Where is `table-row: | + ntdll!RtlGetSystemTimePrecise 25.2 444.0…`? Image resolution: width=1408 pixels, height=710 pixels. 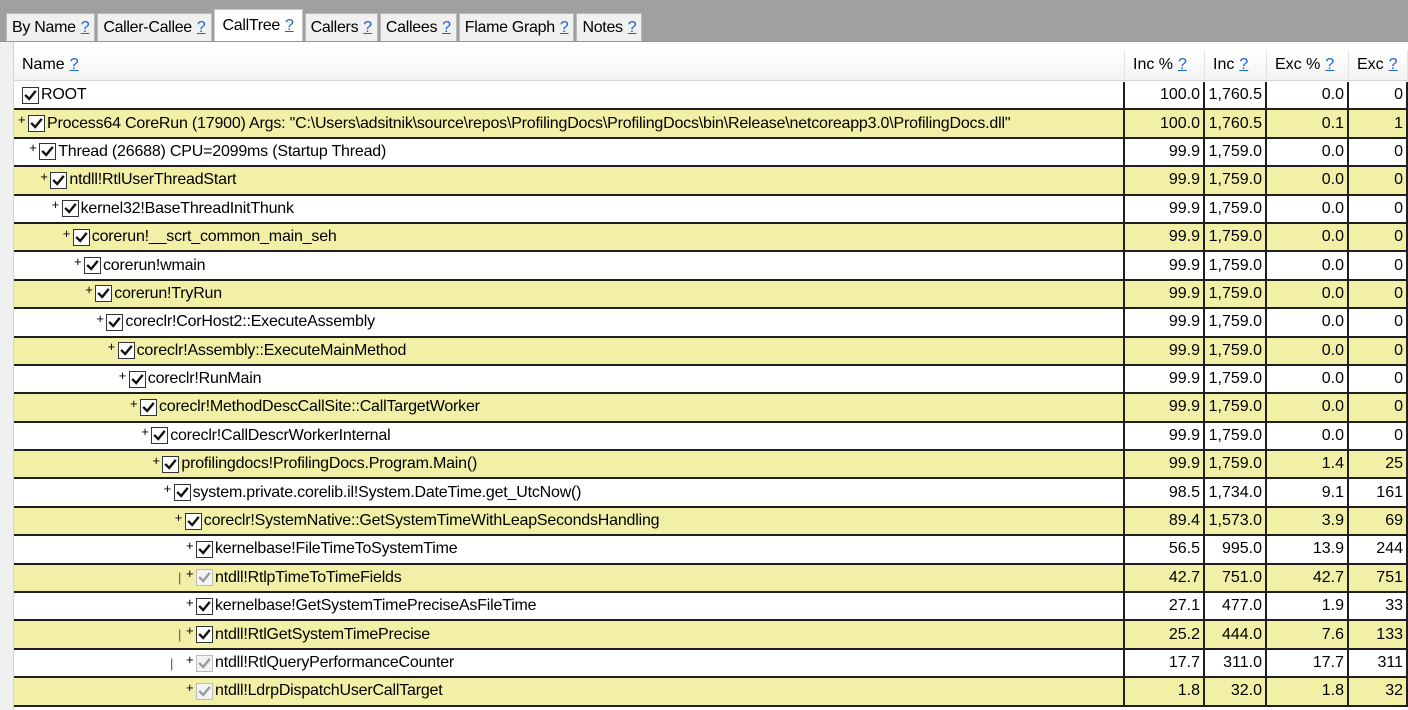 table-row: | + ntdll!RtlGetSystemTimePrecise 25.2 444.0… is located at coordinates (711, 635).